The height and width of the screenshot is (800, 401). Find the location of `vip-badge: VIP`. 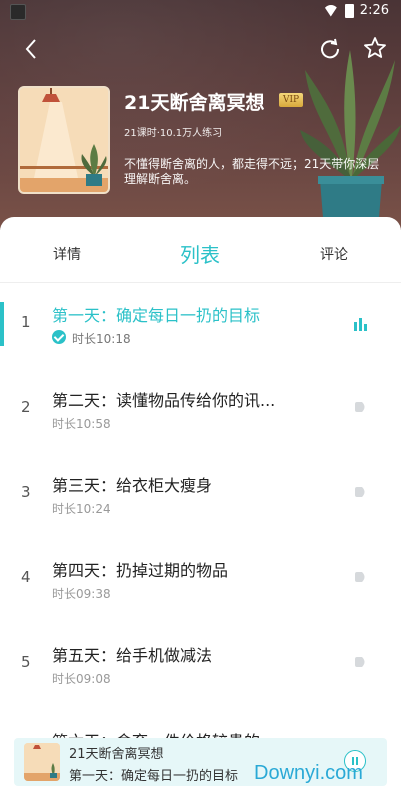

vip-badge: VIP is located at coordinates (291, 100).